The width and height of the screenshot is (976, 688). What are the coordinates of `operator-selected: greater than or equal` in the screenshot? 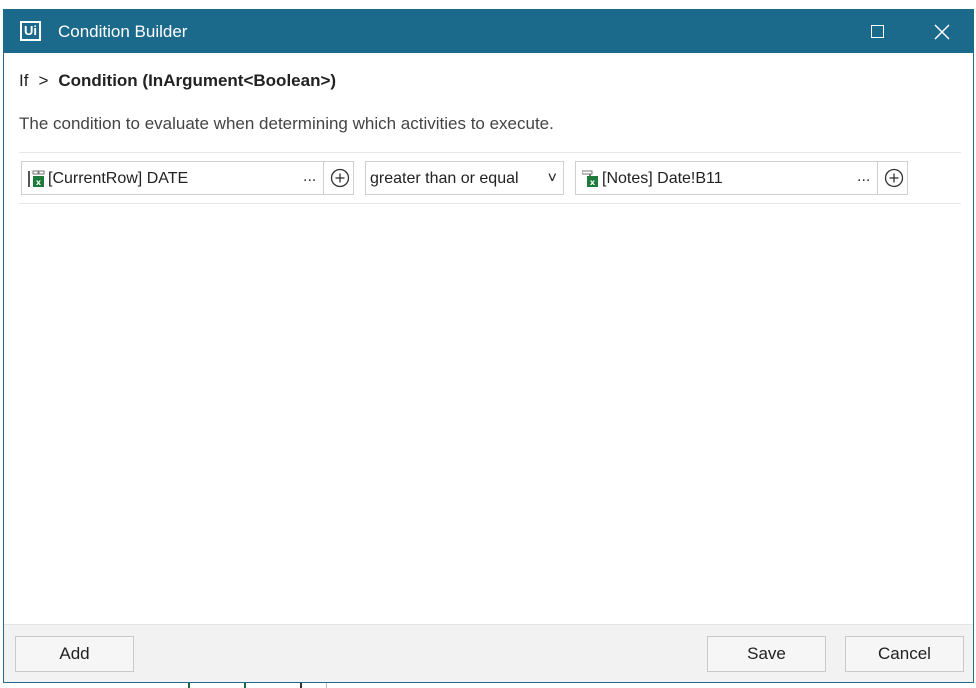 It's located at (444, 178).